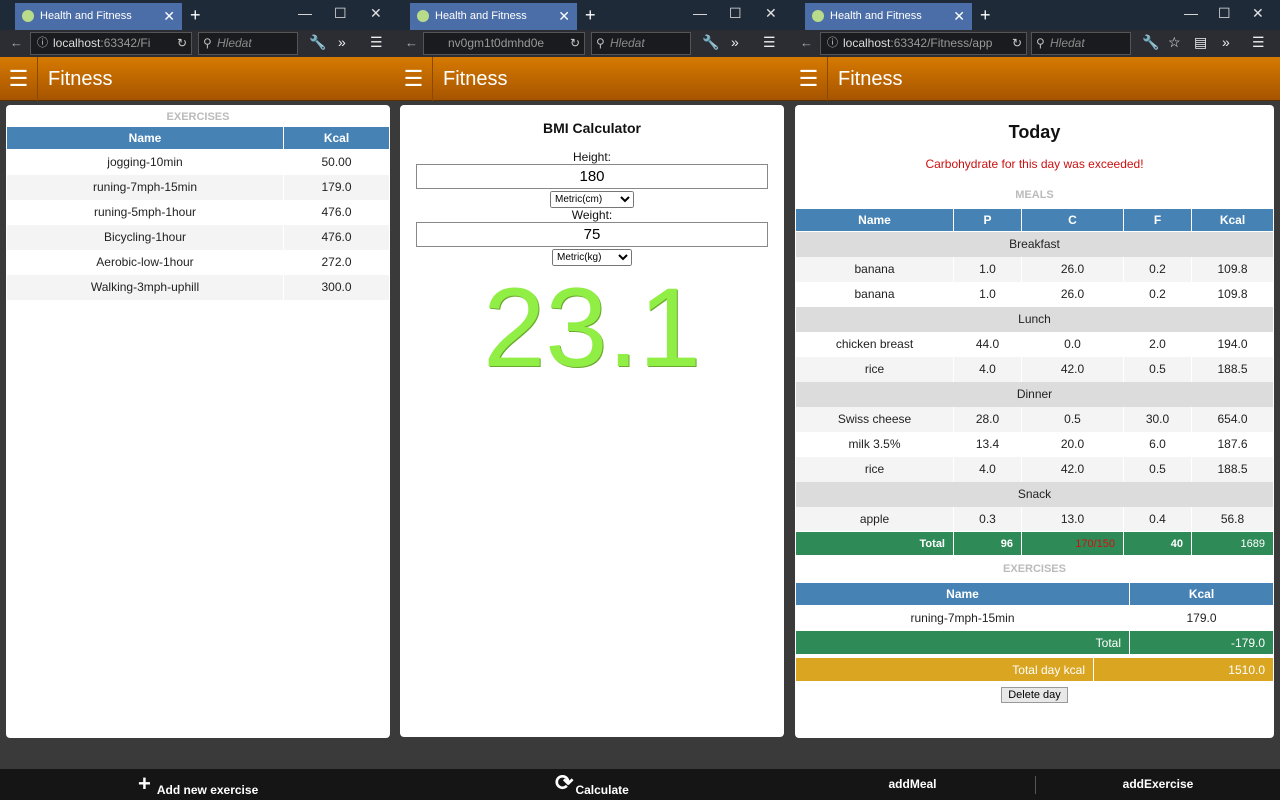 The width and height of the screenshot is (1280, 800). Describe the element at coordinates (602, 790) in the screenshot. I see `calculate-label: Calculate` at that location.